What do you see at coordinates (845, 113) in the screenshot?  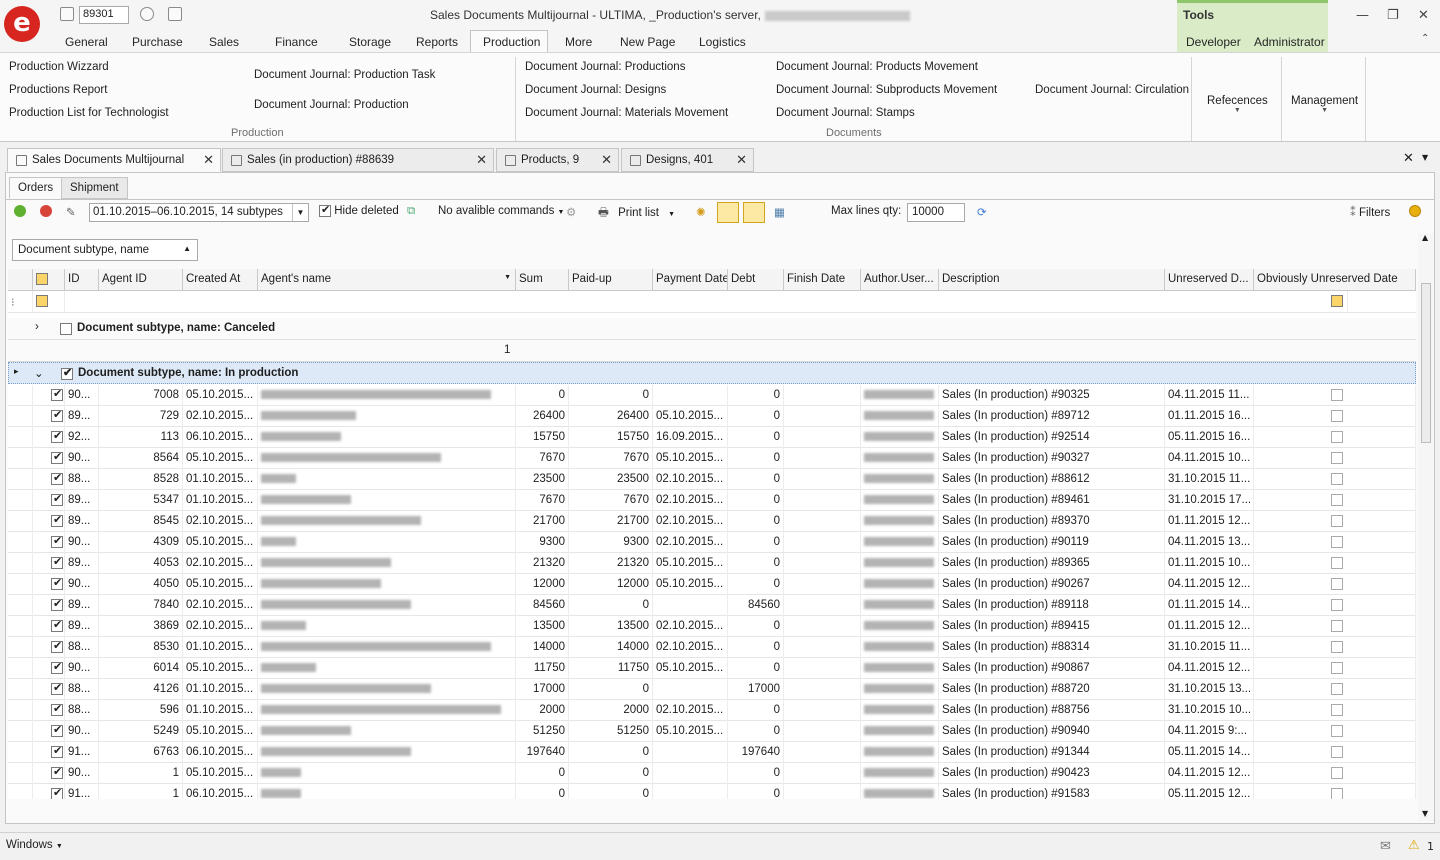 I see `stamps-journal-button: Document Journal: Stamps` at bounding box center [845, 113].